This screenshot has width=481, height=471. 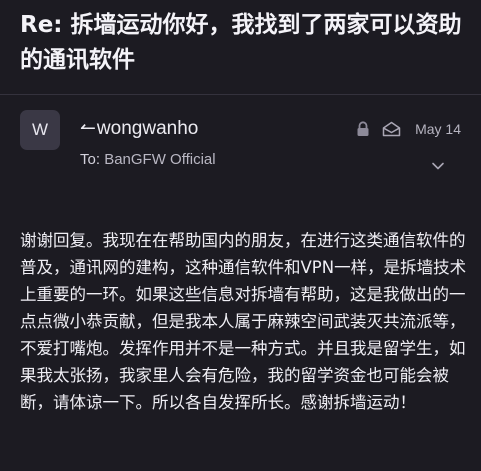 I want to click on avatar: W, so click(x=40, y=130).